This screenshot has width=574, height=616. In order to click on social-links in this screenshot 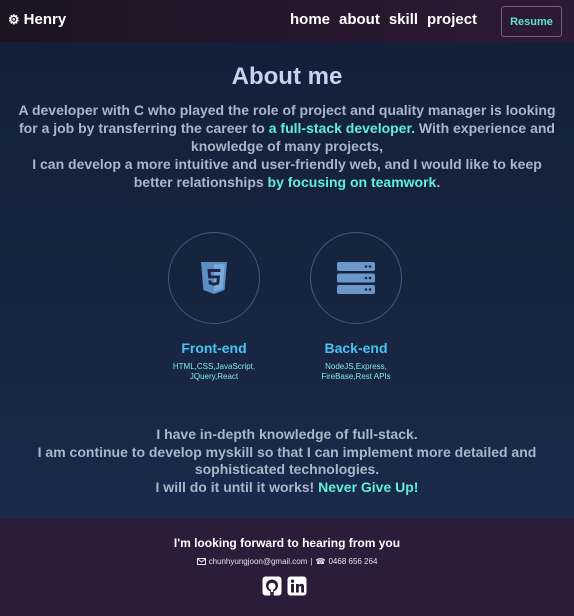, I will do `click(284, 586)`.